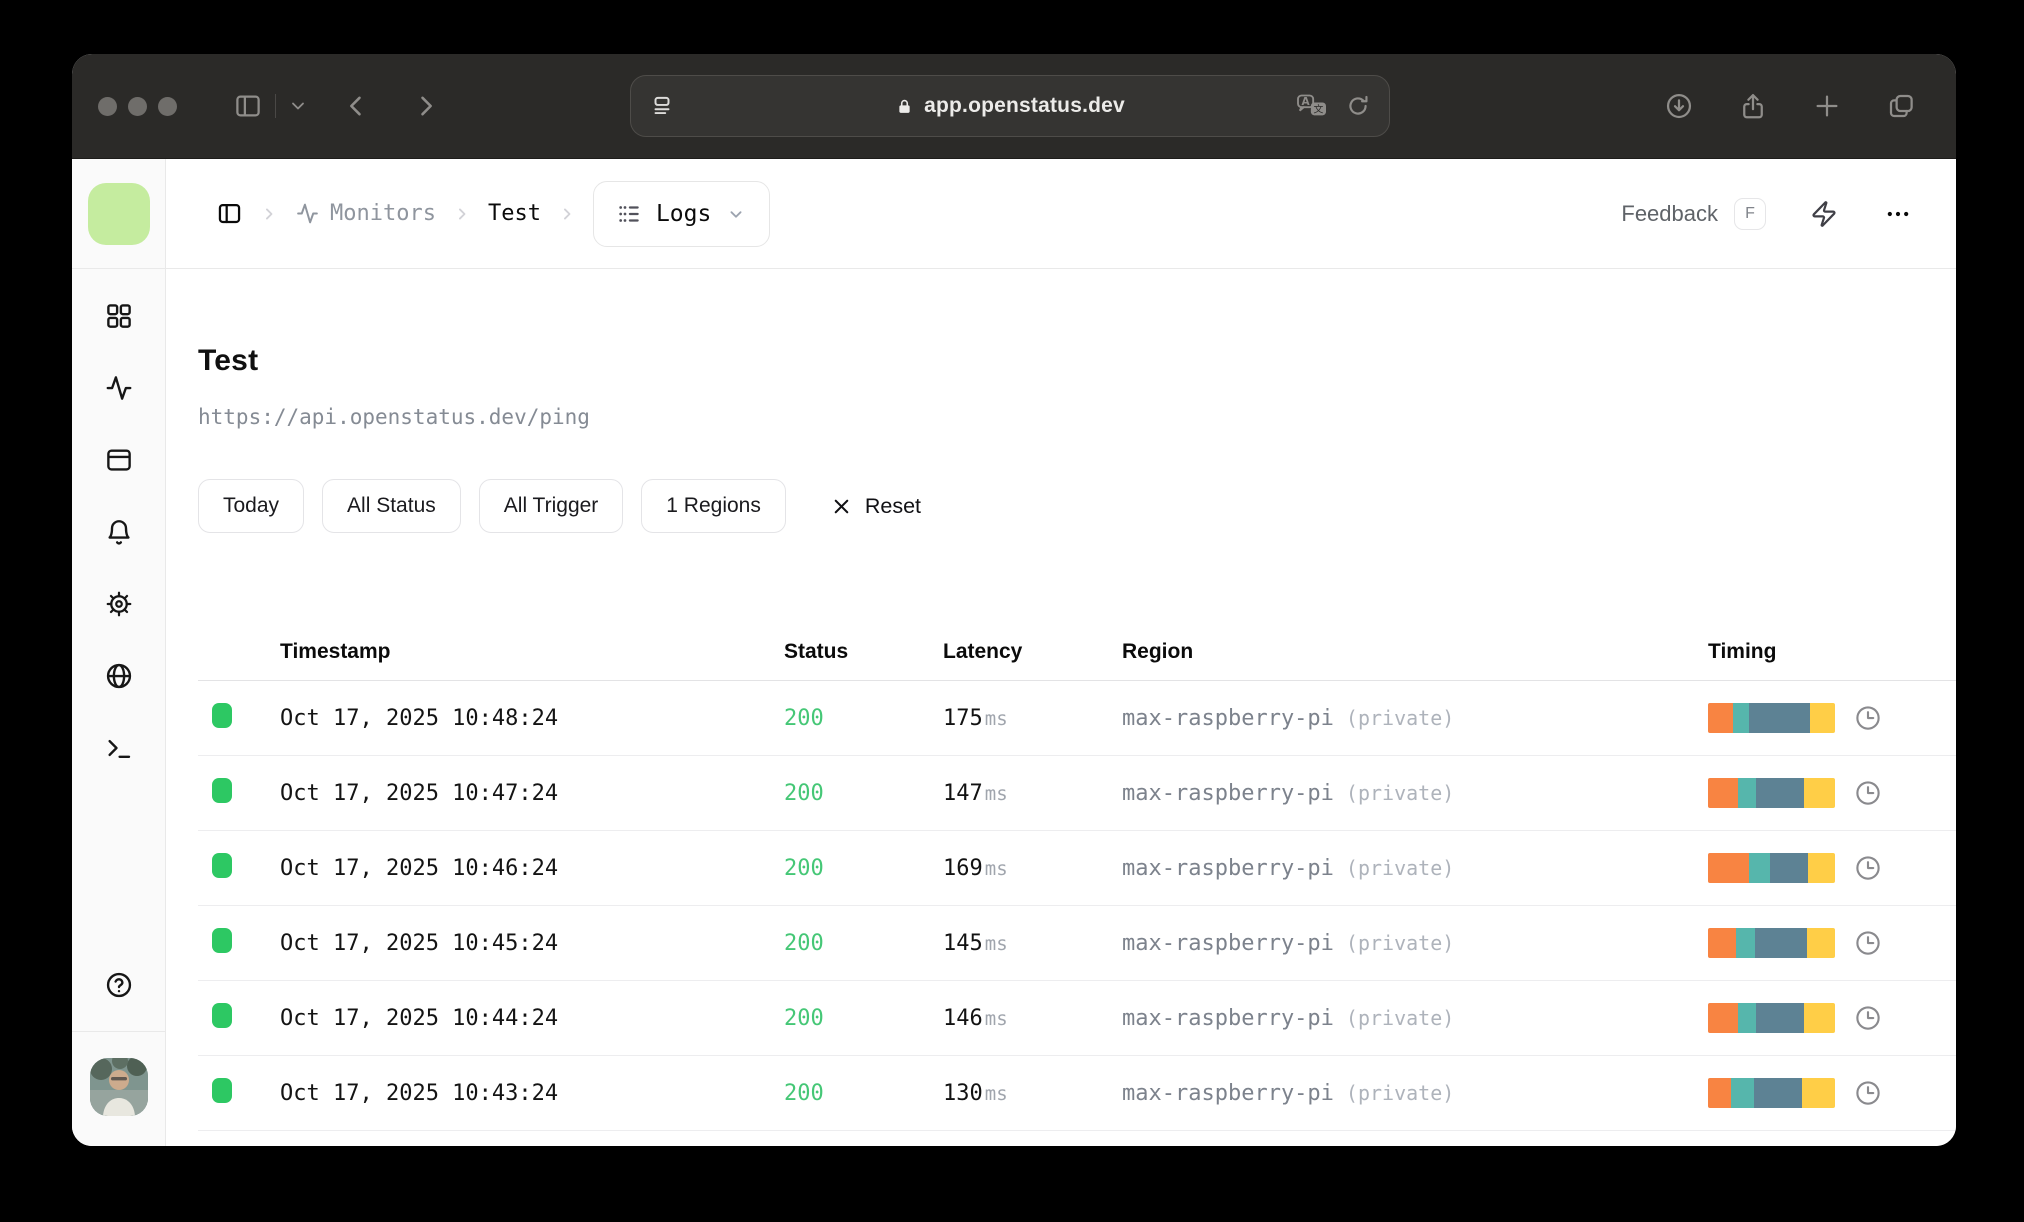 Image resolution: width=2024 pixels, height=1222 pixels. Describe the element at coordinates (996, 868) in the screenshot. I see `row-latency-unit: ms` at that location.